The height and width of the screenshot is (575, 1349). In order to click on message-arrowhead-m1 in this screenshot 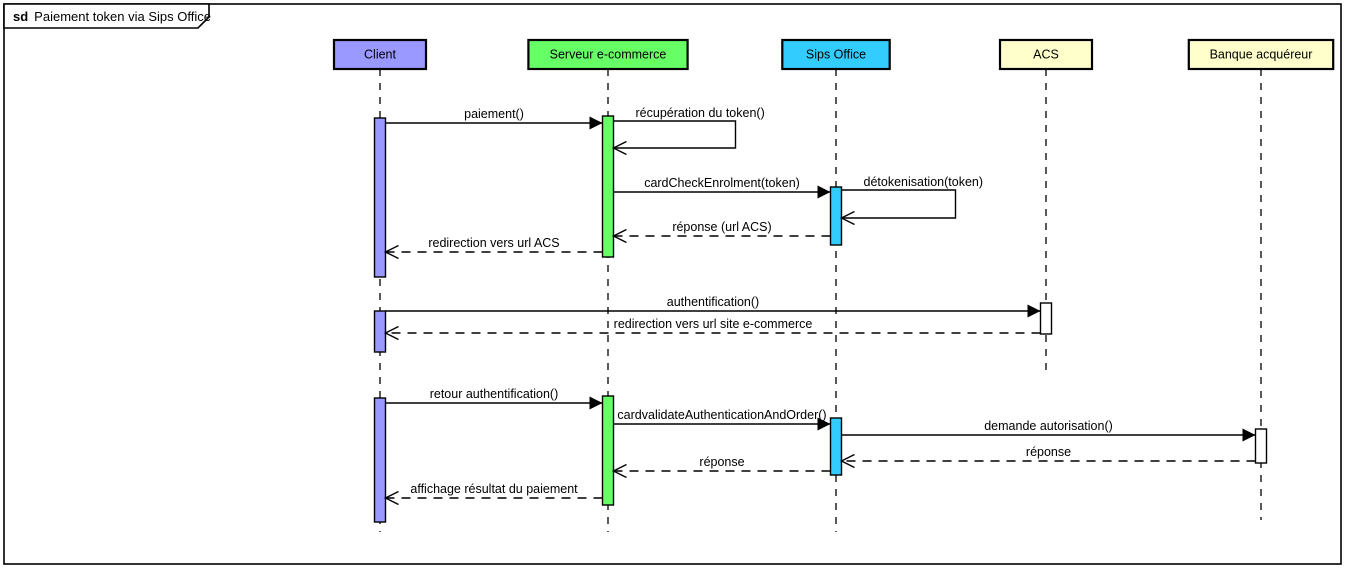, I will do `click(596, 123)`.